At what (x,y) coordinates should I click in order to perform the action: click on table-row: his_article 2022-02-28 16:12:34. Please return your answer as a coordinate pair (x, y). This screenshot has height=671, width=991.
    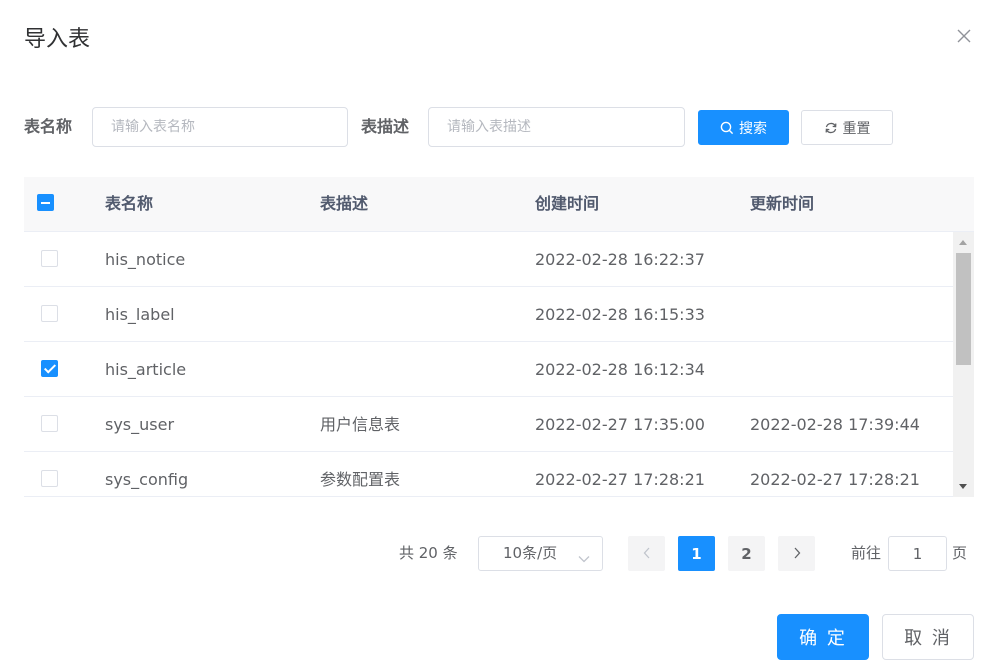
    Looking at the image, I should click on (488, 369).